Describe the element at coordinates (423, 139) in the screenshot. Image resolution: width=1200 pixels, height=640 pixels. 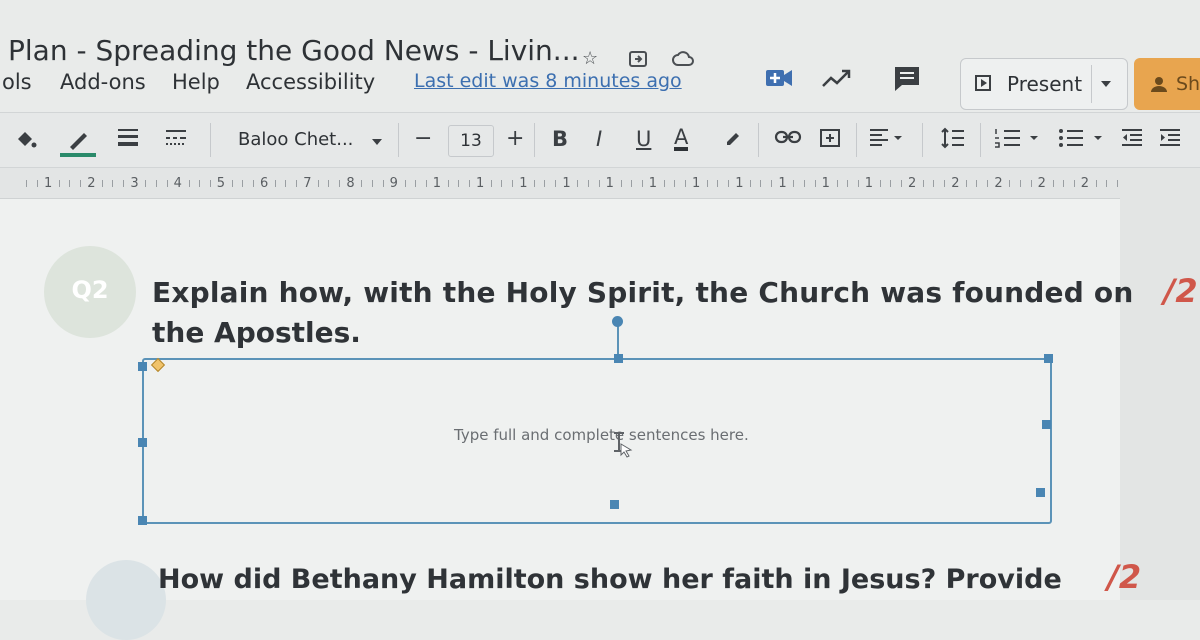
I see `decrease-font-size-button: −` at that location.